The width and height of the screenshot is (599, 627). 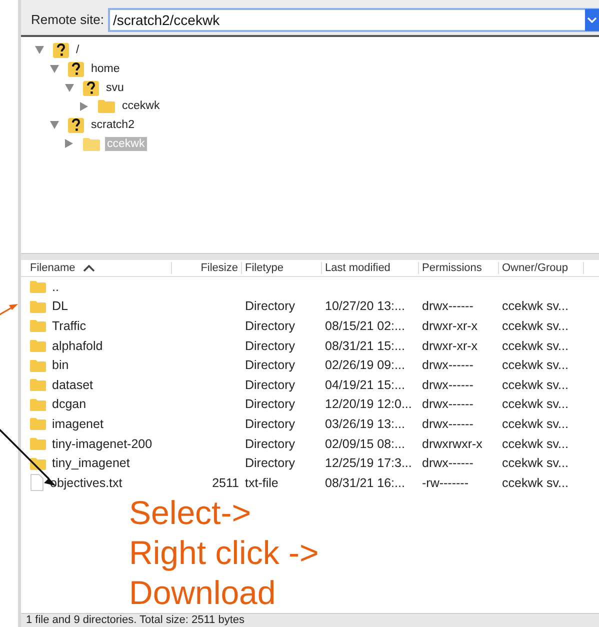 What do you see at coordinates (78, 423) in the screenshot?
I see `table-cell: imagenet` at bounding box center [78, 423].